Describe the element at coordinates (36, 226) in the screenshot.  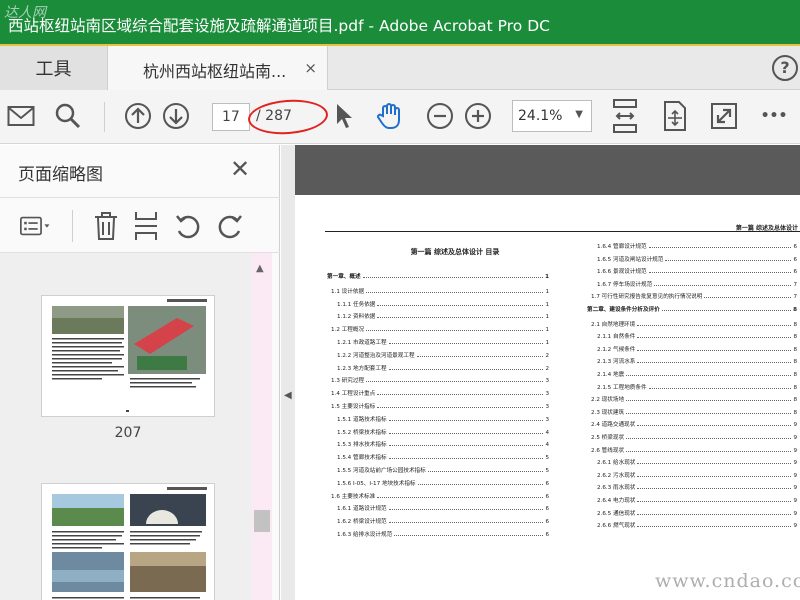
I see `options-icon` at that location.